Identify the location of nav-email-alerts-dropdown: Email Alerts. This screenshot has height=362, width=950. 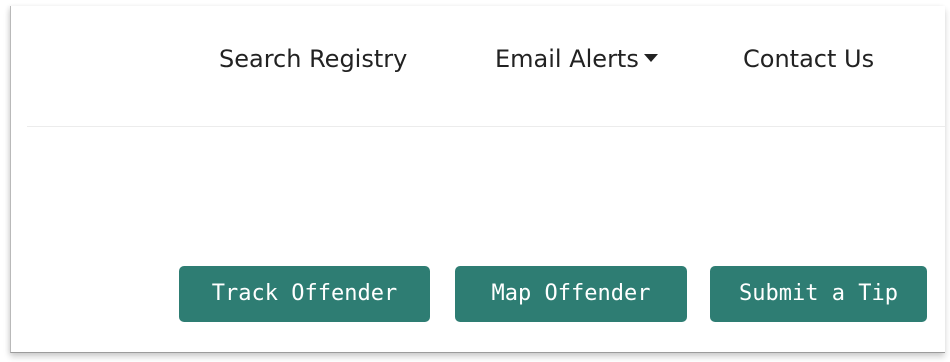
(576, 59).